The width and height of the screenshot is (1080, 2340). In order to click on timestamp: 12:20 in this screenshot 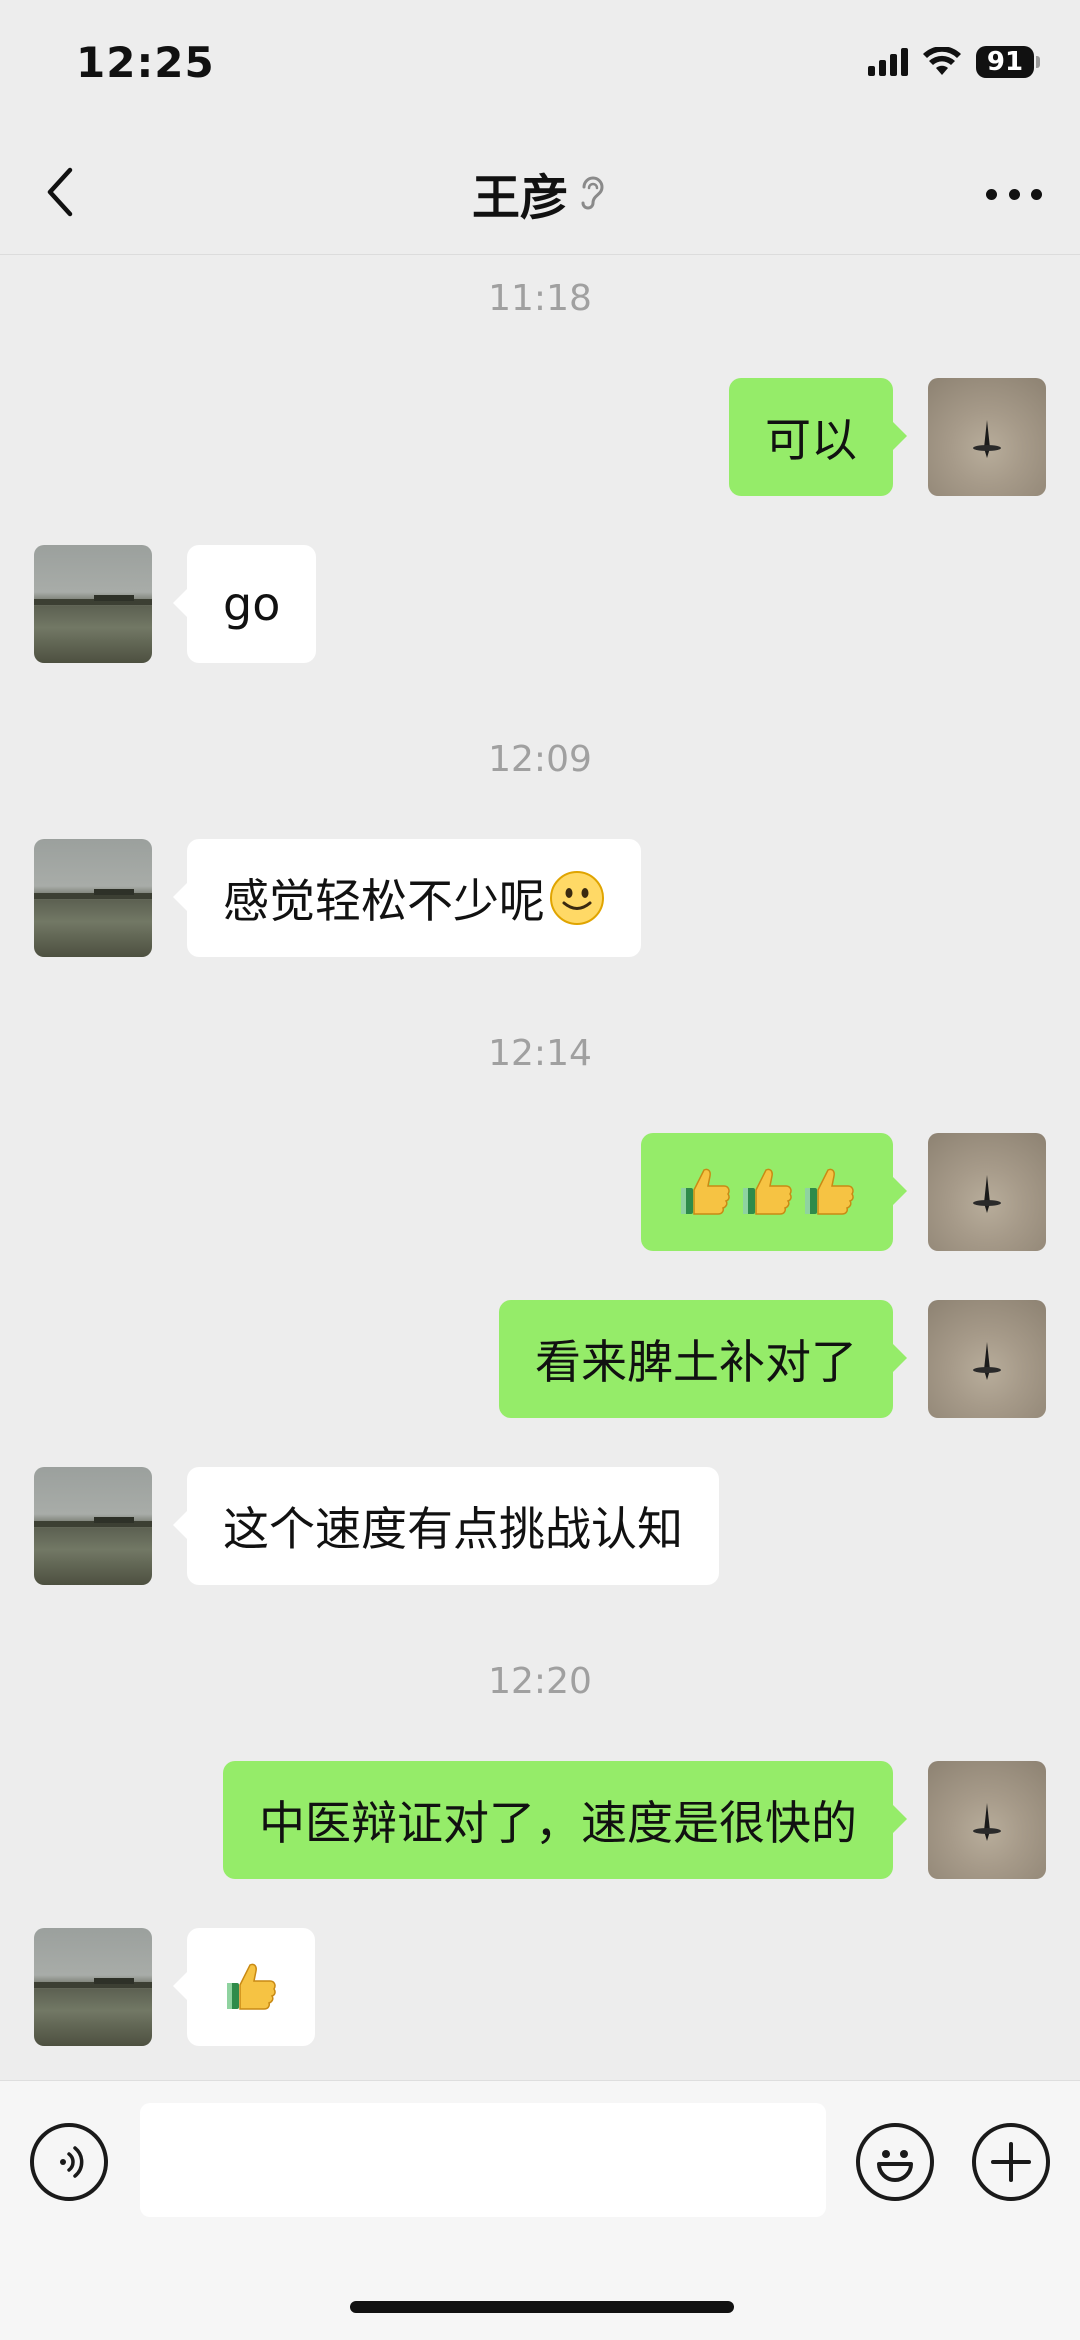, I will do `click(540, 1681)`.